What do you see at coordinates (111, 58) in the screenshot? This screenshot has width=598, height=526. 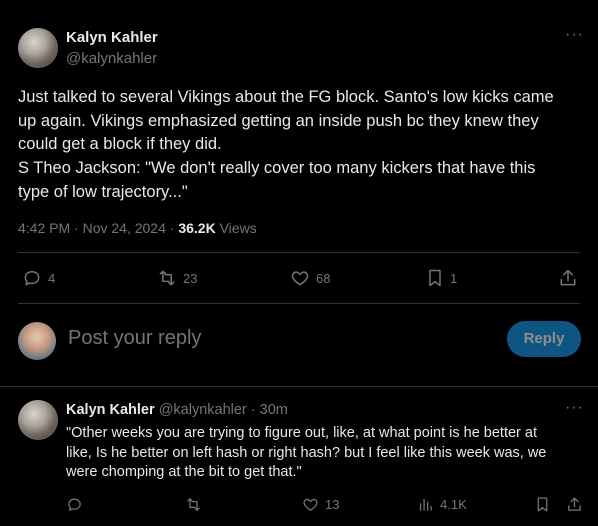 I see `author-handle: @kalynkahler` at bounding box center [111, 58].